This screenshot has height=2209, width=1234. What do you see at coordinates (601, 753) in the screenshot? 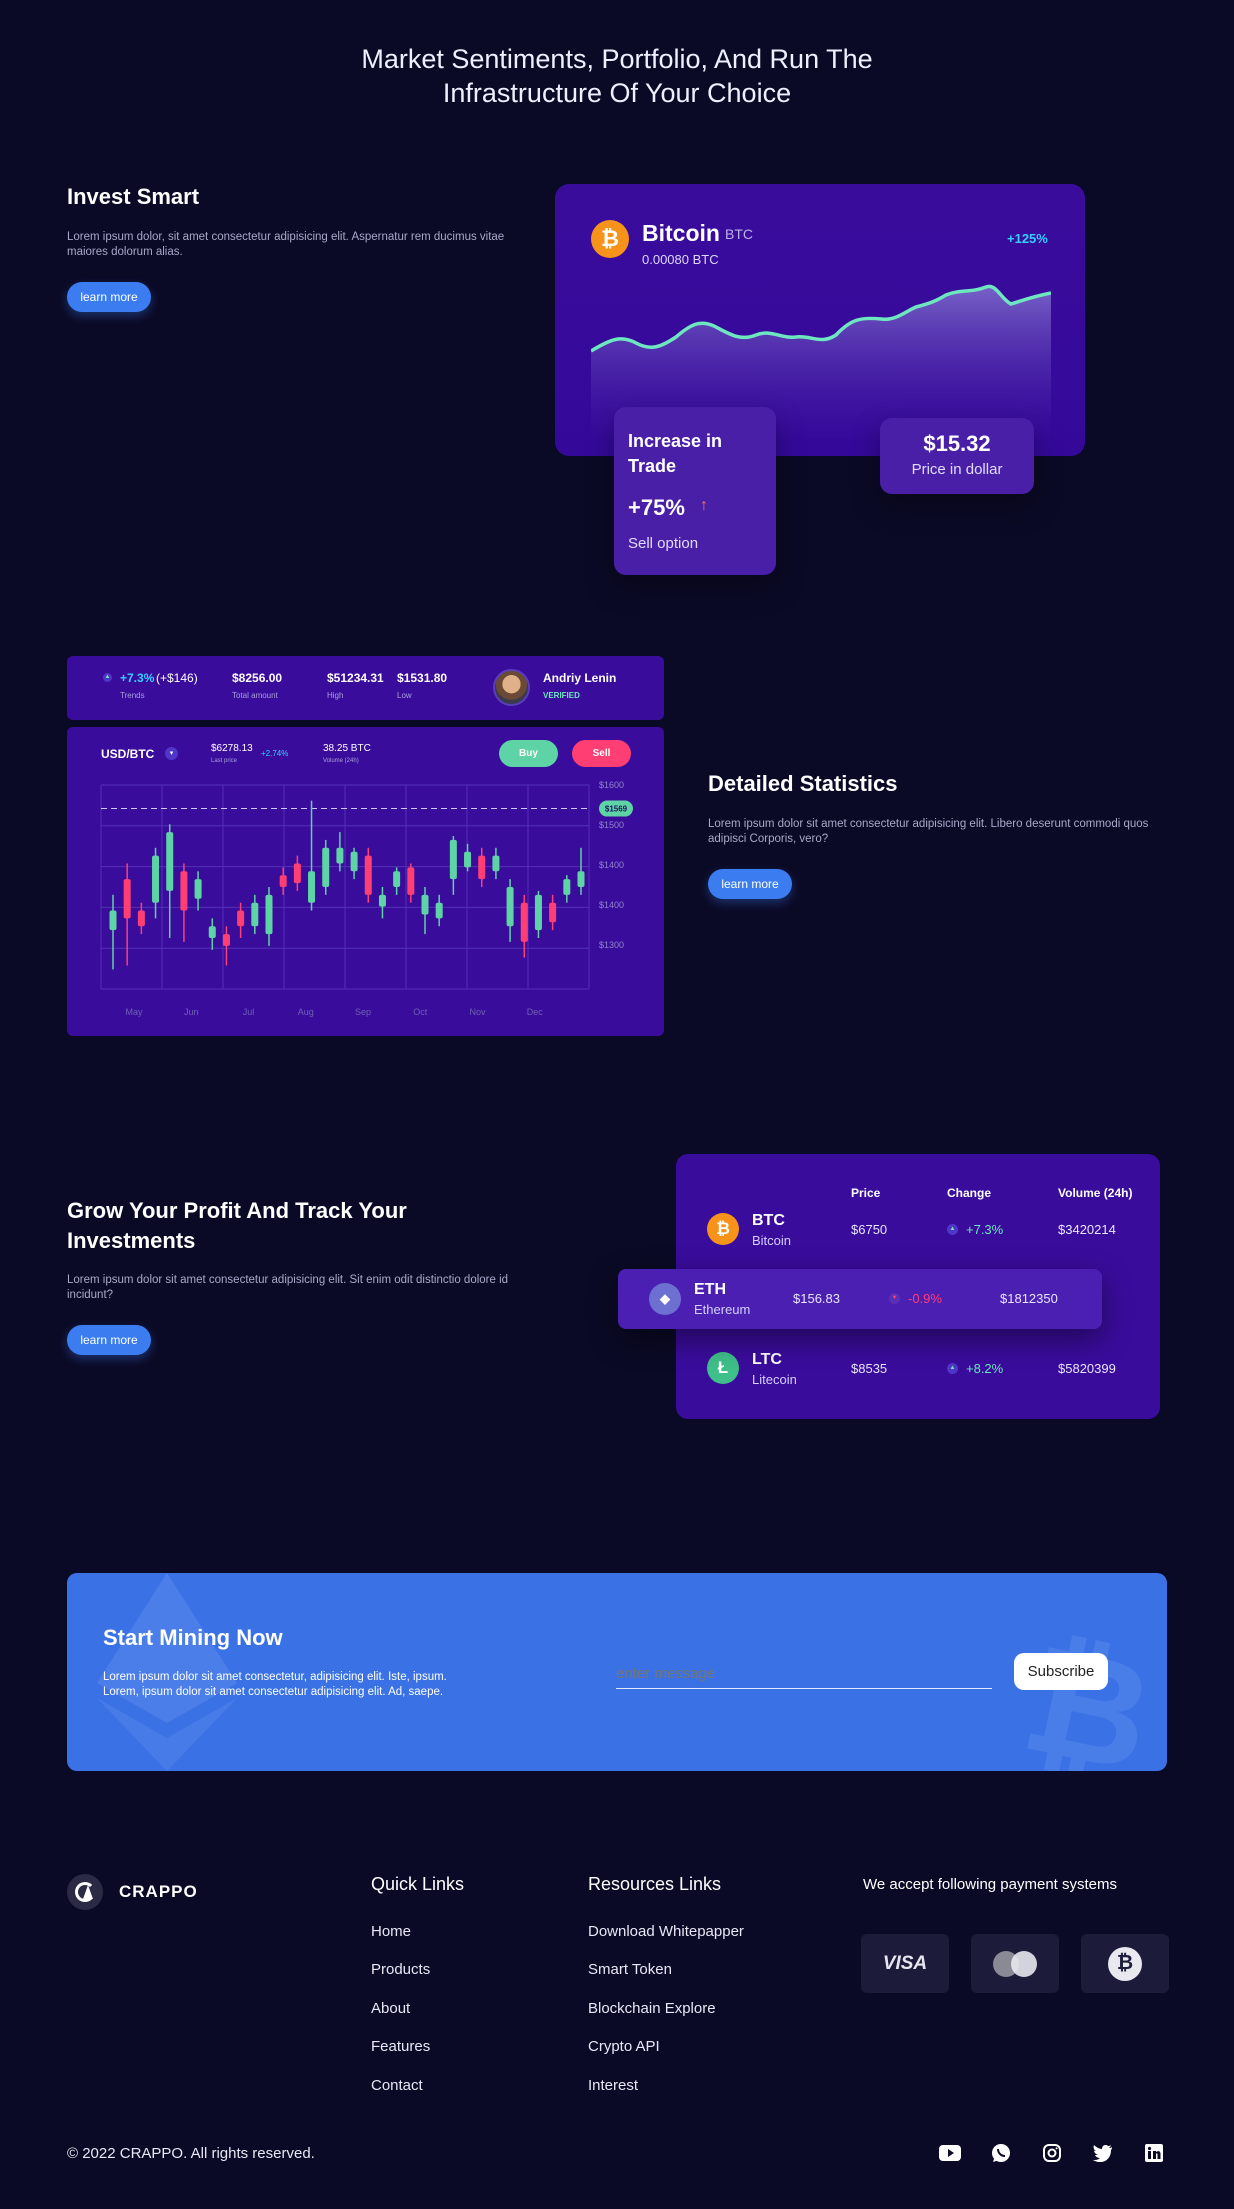
I see `sell-button: Sell` at bounding box center [601, 753].